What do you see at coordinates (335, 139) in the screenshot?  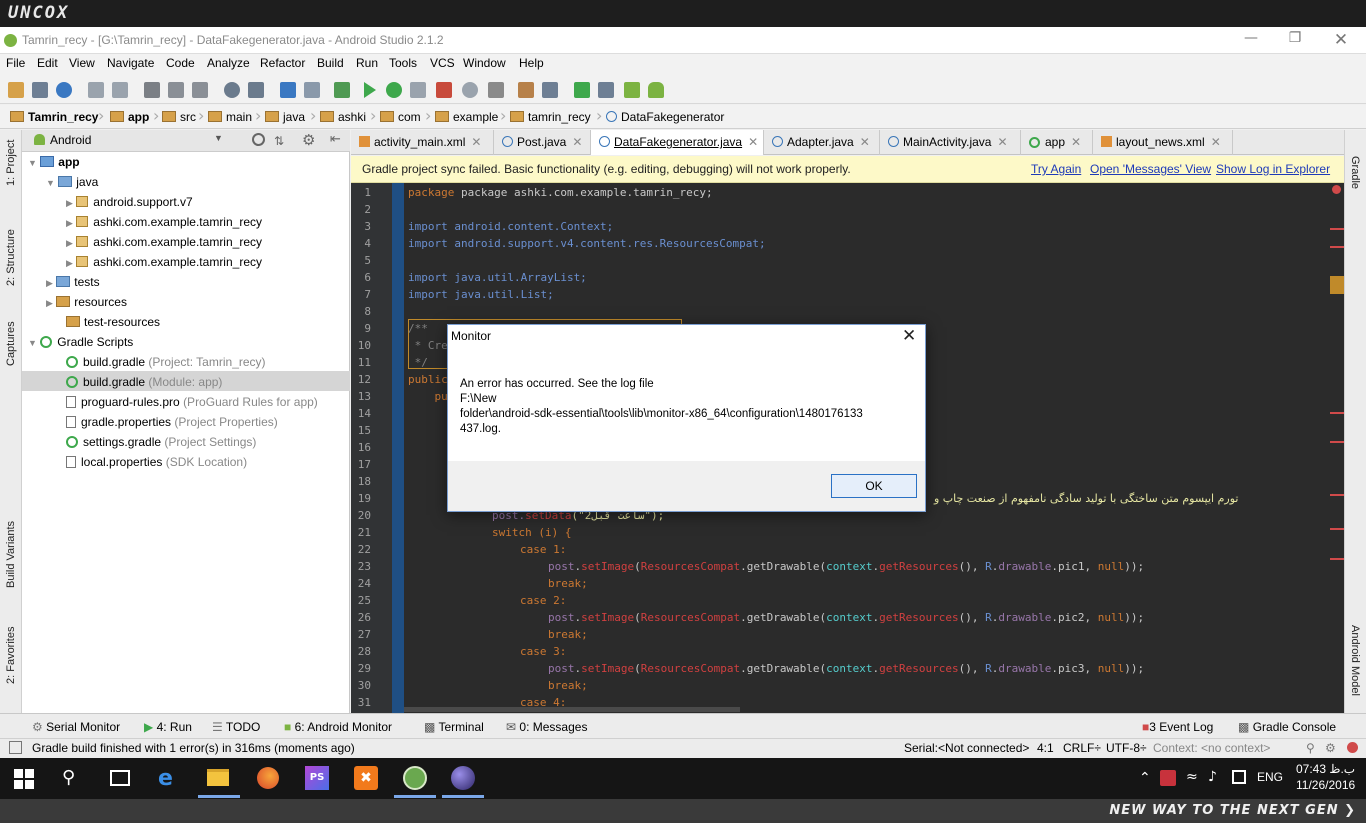 I see `hide-panel-icon: ⇤` at bounding box center [335, 139].